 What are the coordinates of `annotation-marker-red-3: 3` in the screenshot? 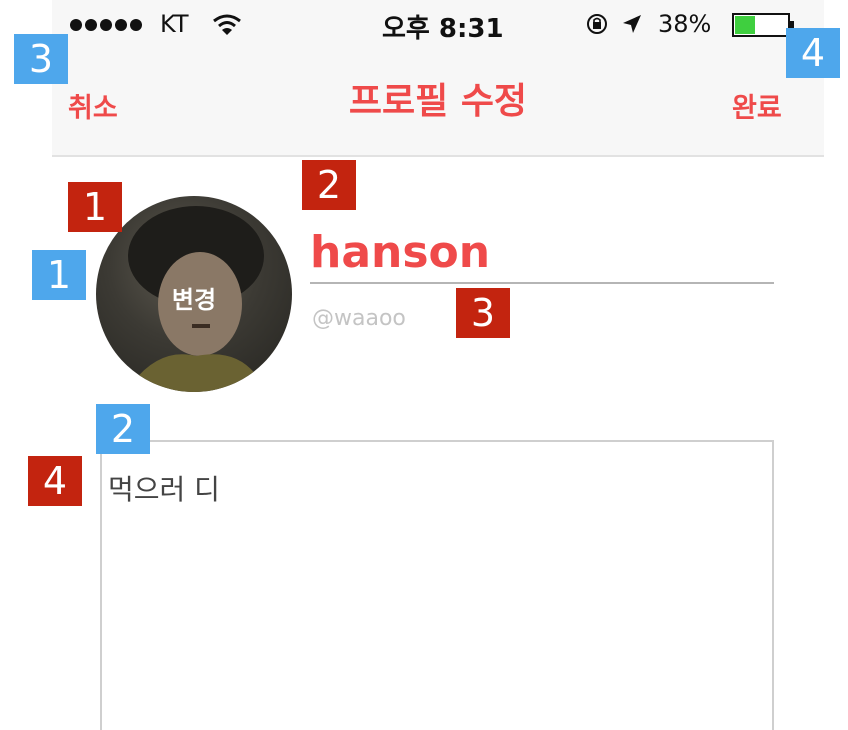 It's located at (483, 313).